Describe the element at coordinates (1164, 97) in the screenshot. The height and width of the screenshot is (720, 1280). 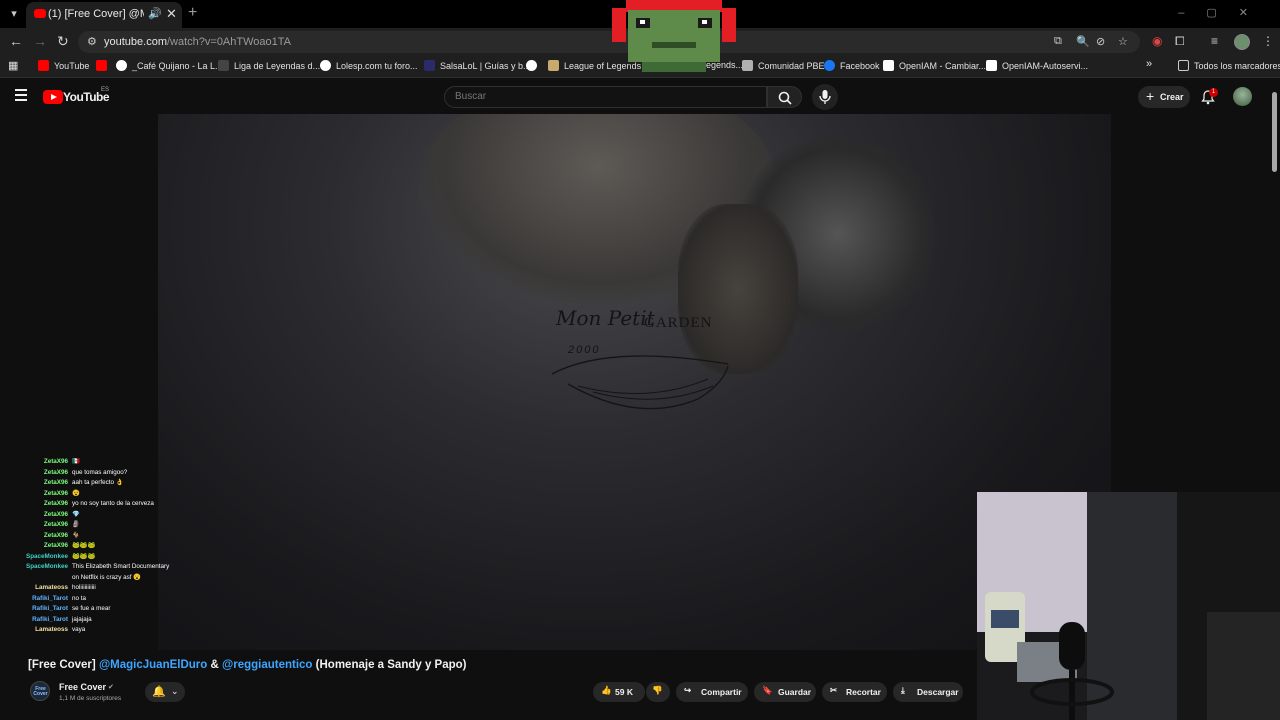
I see `create-button: + Crear` at that location.